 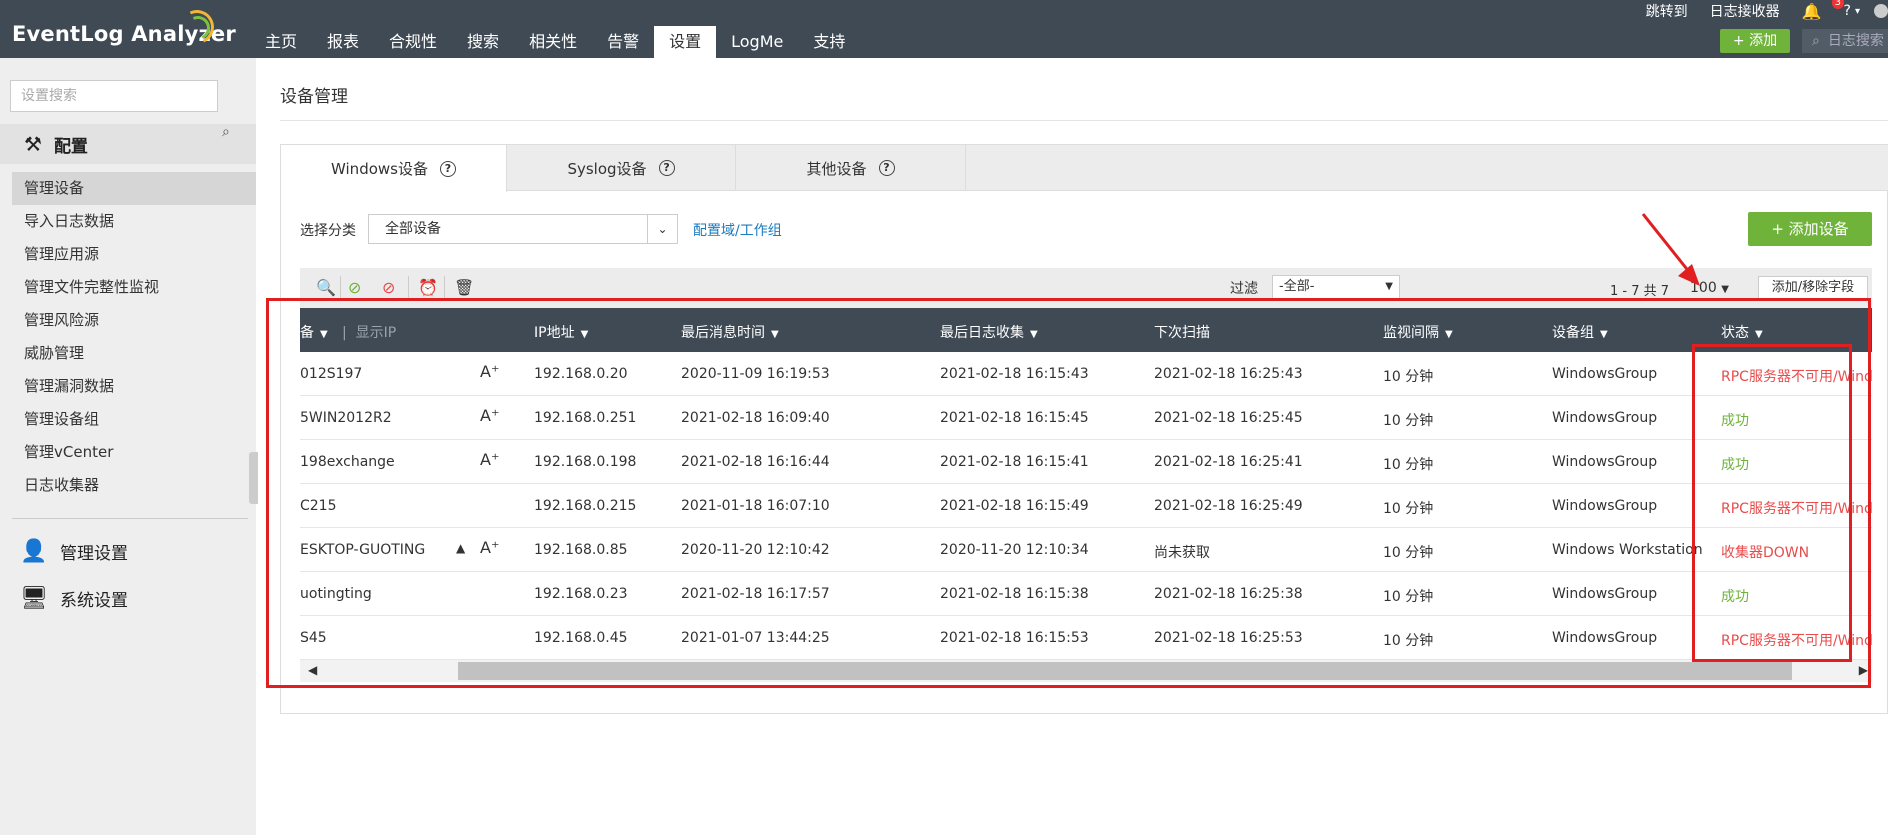 I want to click on col-group: 设备组 ▼, so click(x=1580, y=332).